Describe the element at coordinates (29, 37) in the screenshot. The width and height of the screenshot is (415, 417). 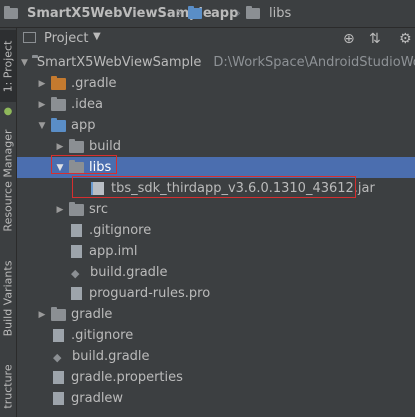
I see `project-view-icon` at that location.